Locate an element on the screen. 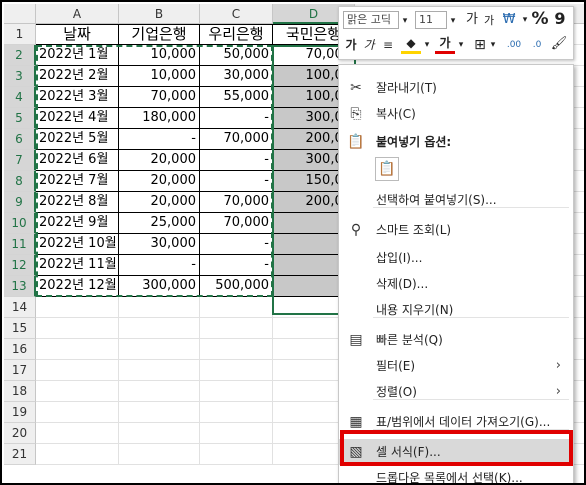  paste-clipboard-icon: 📋 is located at coordinates (387, 169).